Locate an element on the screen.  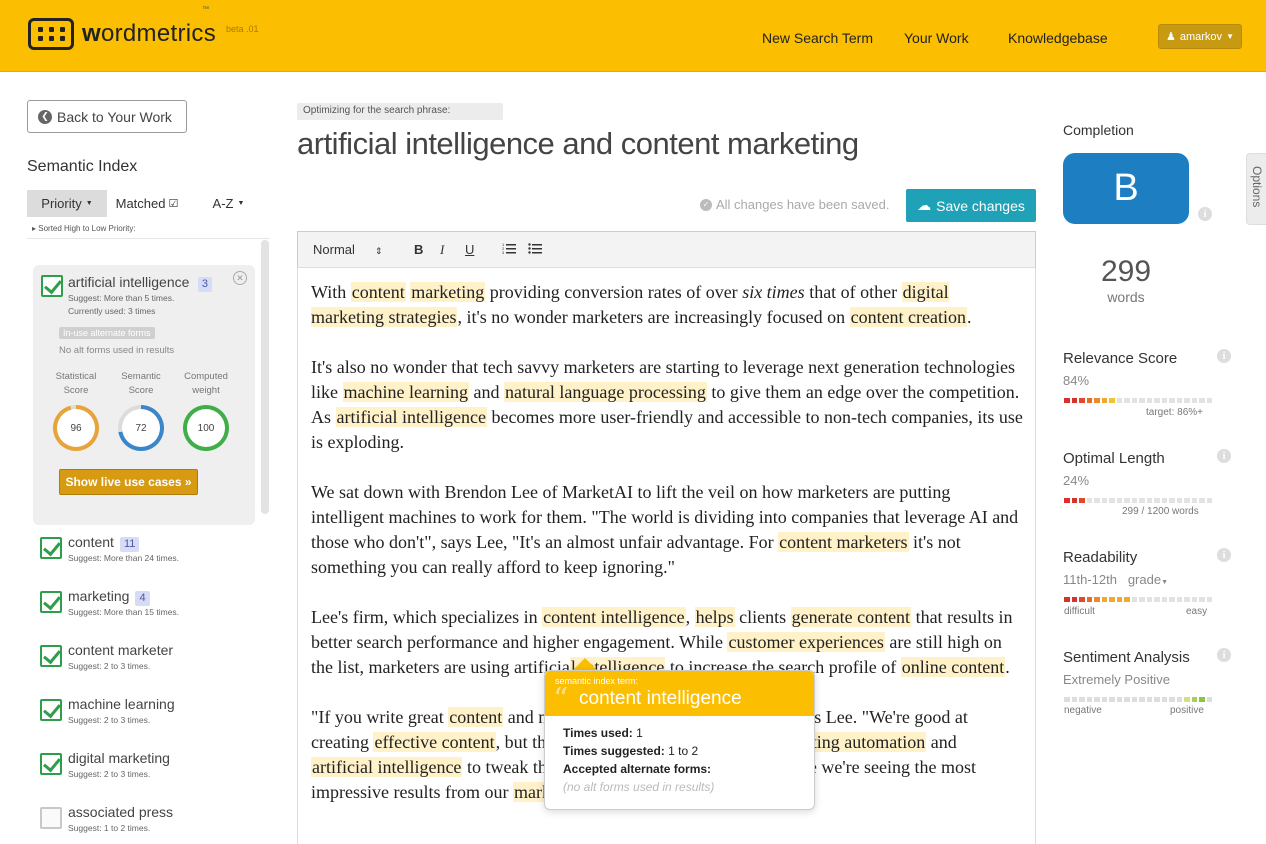
back-button-label: Back to Your Work is located at coordinates (114, 116).